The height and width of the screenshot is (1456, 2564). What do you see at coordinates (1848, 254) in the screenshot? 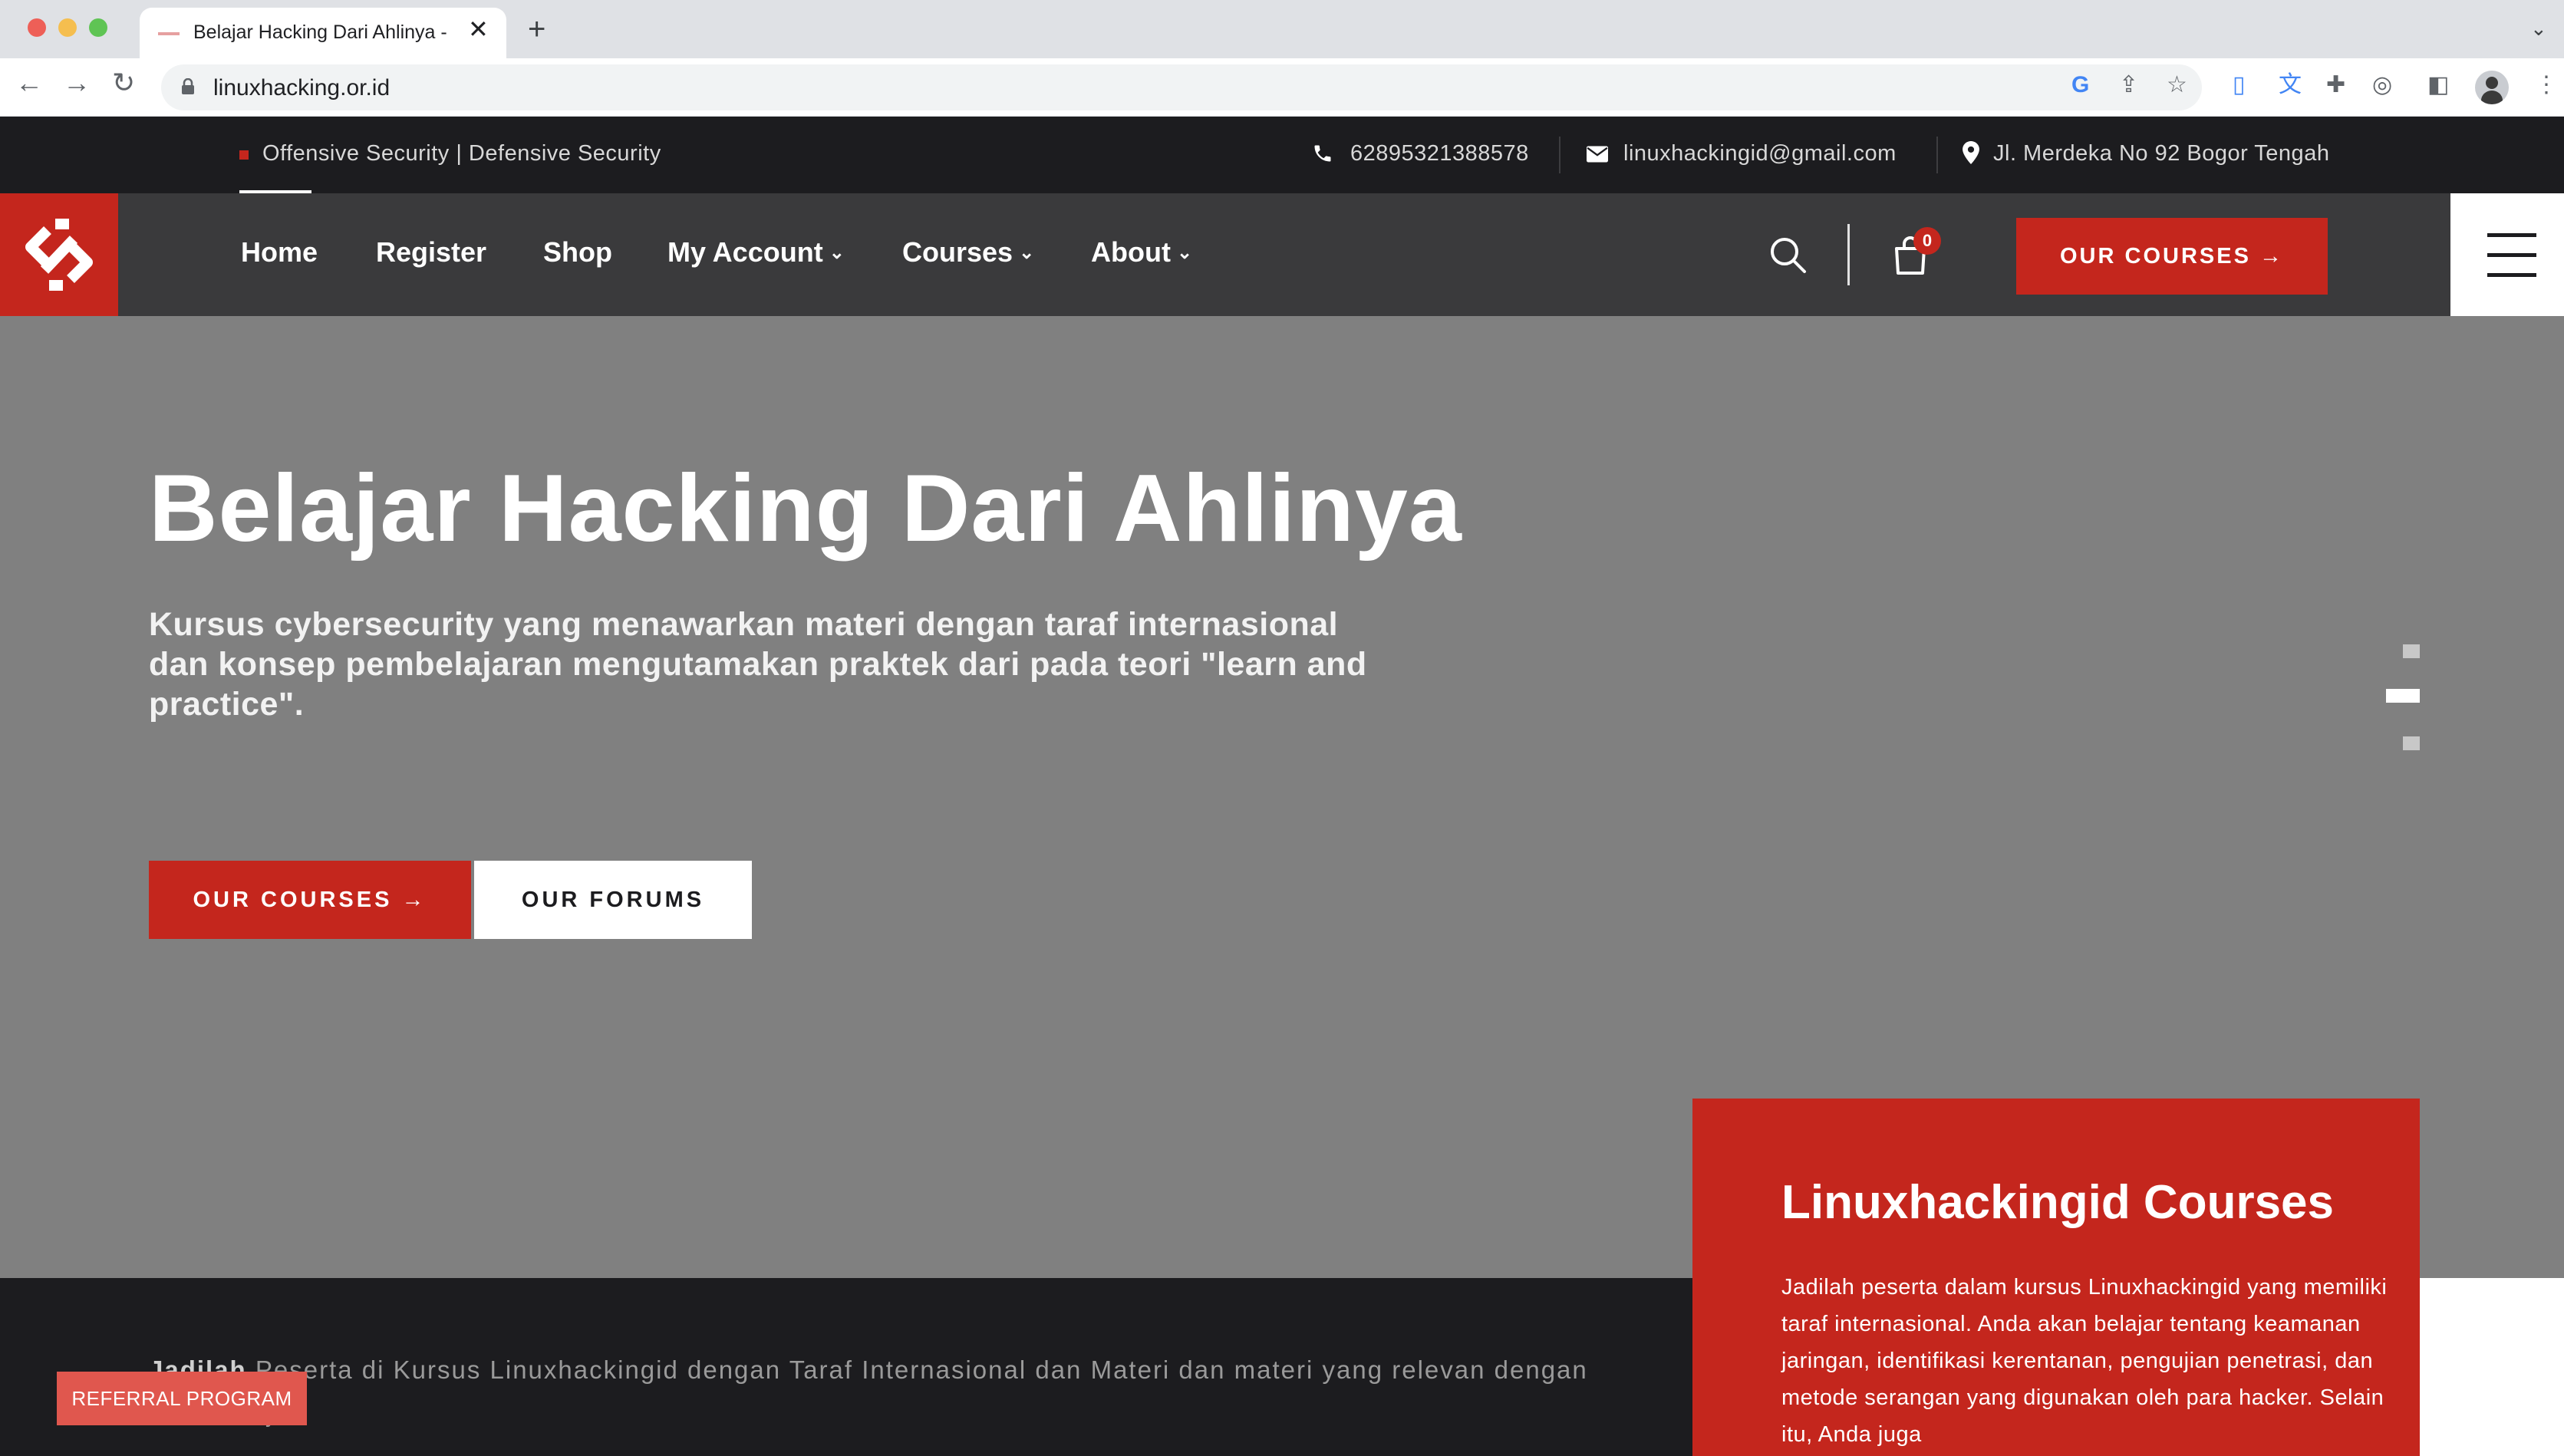
I see `nav-separator` at bounding box center [1848, 254].